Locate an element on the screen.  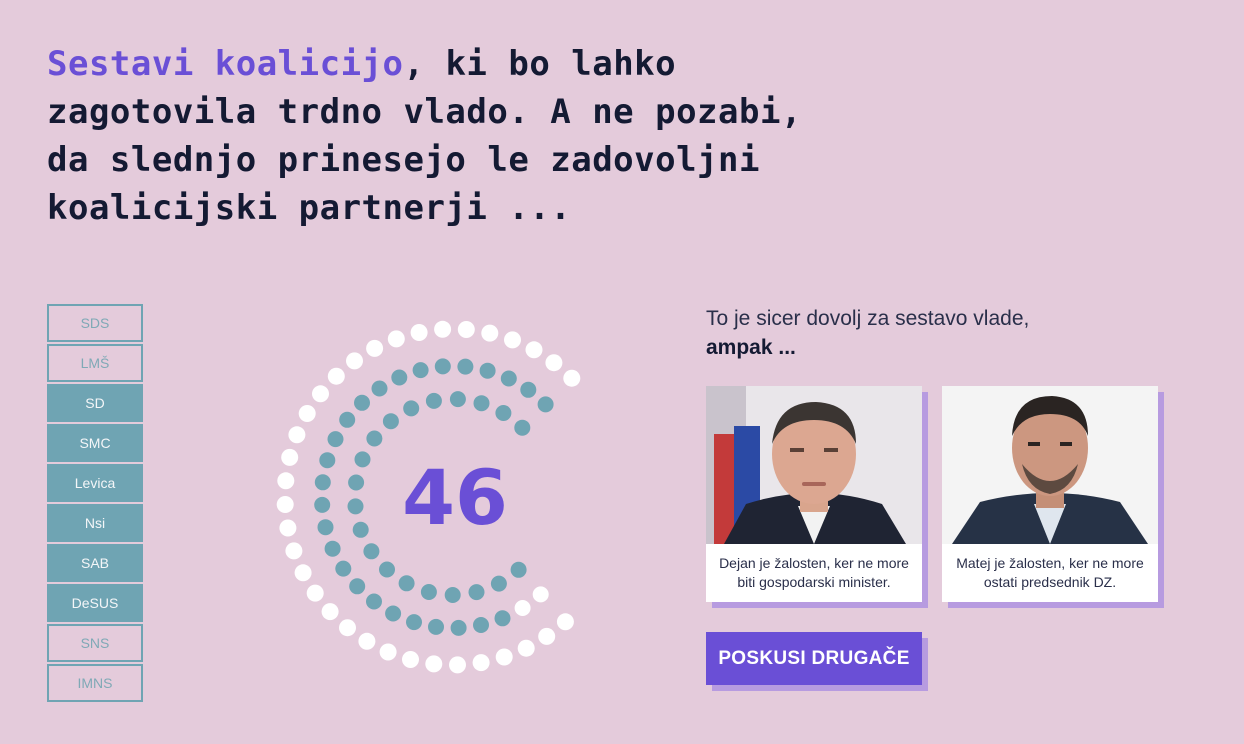
party-toggle-desus: DeSUS is located at coordinates (95, 603).